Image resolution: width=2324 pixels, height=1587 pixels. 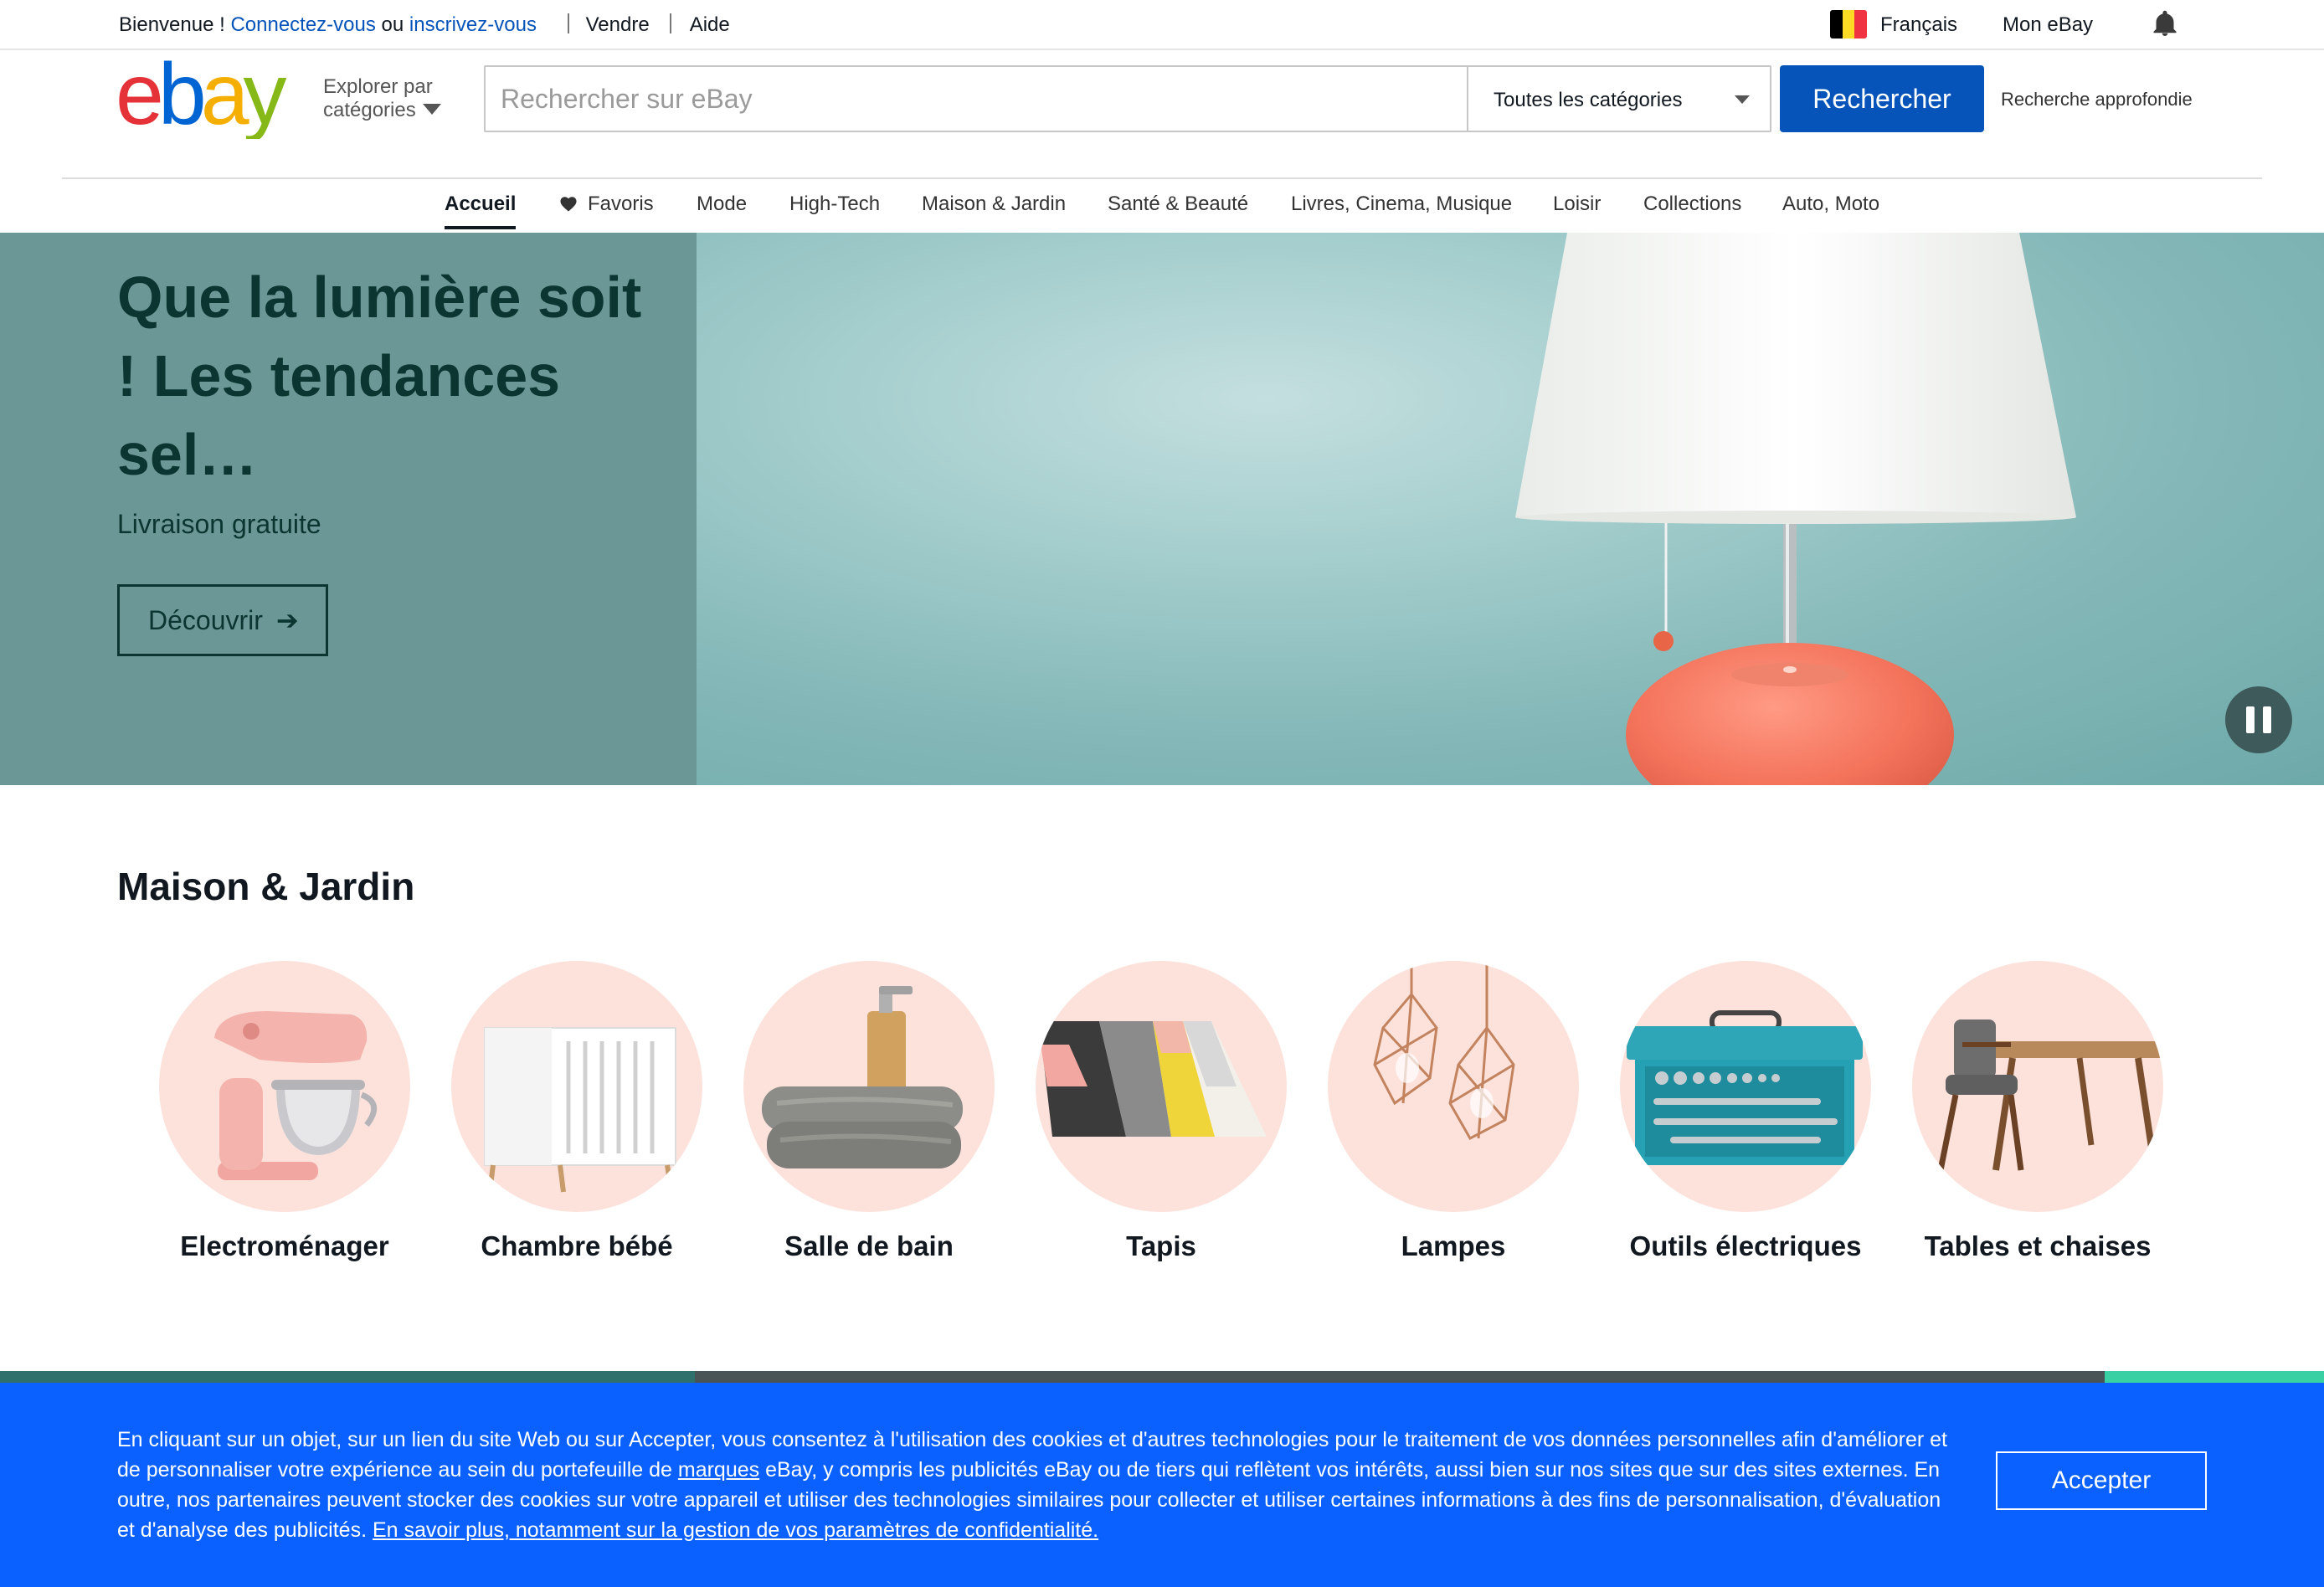 What do you see at coordinates (621, 204) in the screenshot?
I see `nav-item-label: Favoris` at bounding box center [621, 204].